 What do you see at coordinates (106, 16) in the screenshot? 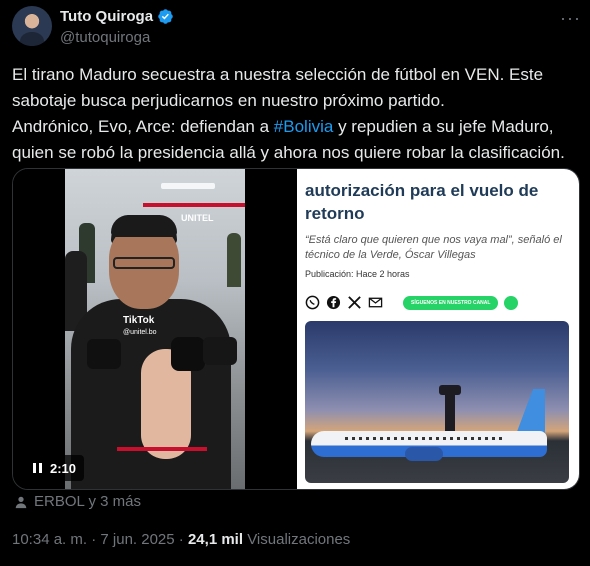
I see `author-name: Tuto Quiroga` at bounding box center [106, 16].